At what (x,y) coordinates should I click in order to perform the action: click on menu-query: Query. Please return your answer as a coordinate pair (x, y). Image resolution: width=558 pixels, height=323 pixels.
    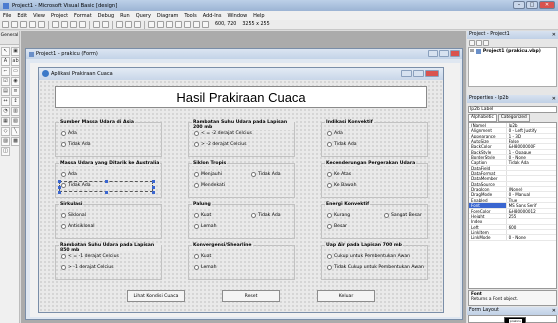
    Looking at the image, I should click on (143, 16).